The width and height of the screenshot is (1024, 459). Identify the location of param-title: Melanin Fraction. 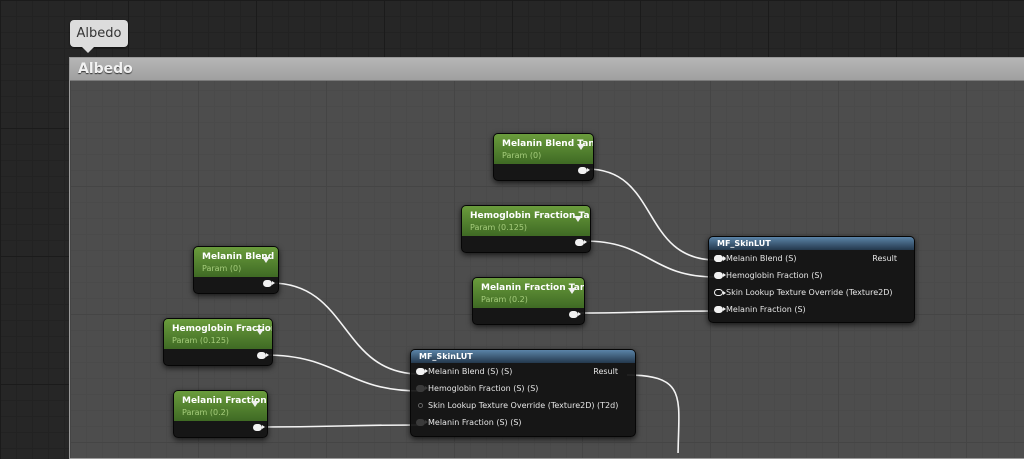
(224, 401).